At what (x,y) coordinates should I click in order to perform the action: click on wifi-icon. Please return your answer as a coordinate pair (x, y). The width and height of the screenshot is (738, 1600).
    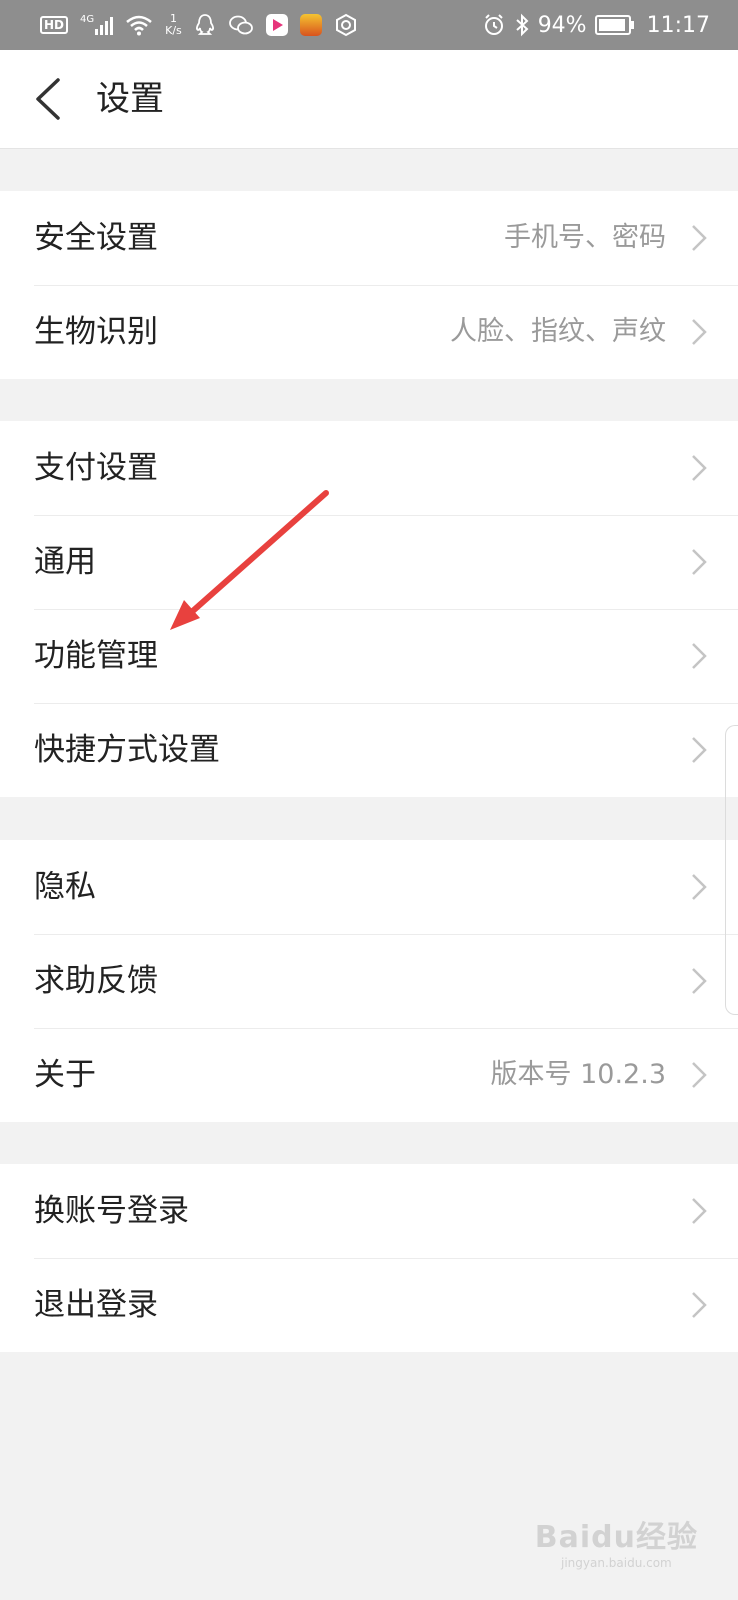
    Looking at the image, I should click on (139, 25).